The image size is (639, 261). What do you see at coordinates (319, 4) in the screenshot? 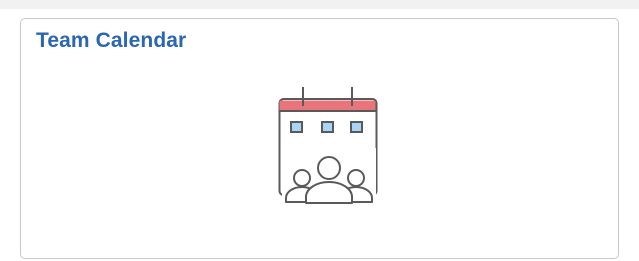
I see `top-divider` at bounding box center [319, 4].